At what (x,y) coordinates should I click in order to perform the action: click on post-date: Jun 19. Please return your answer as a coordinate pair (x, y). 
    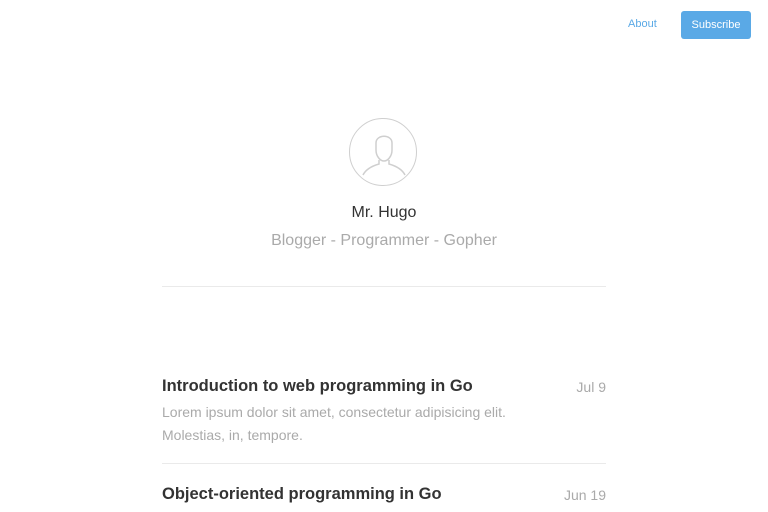
    Looking at the image, I should click on (584, 495).